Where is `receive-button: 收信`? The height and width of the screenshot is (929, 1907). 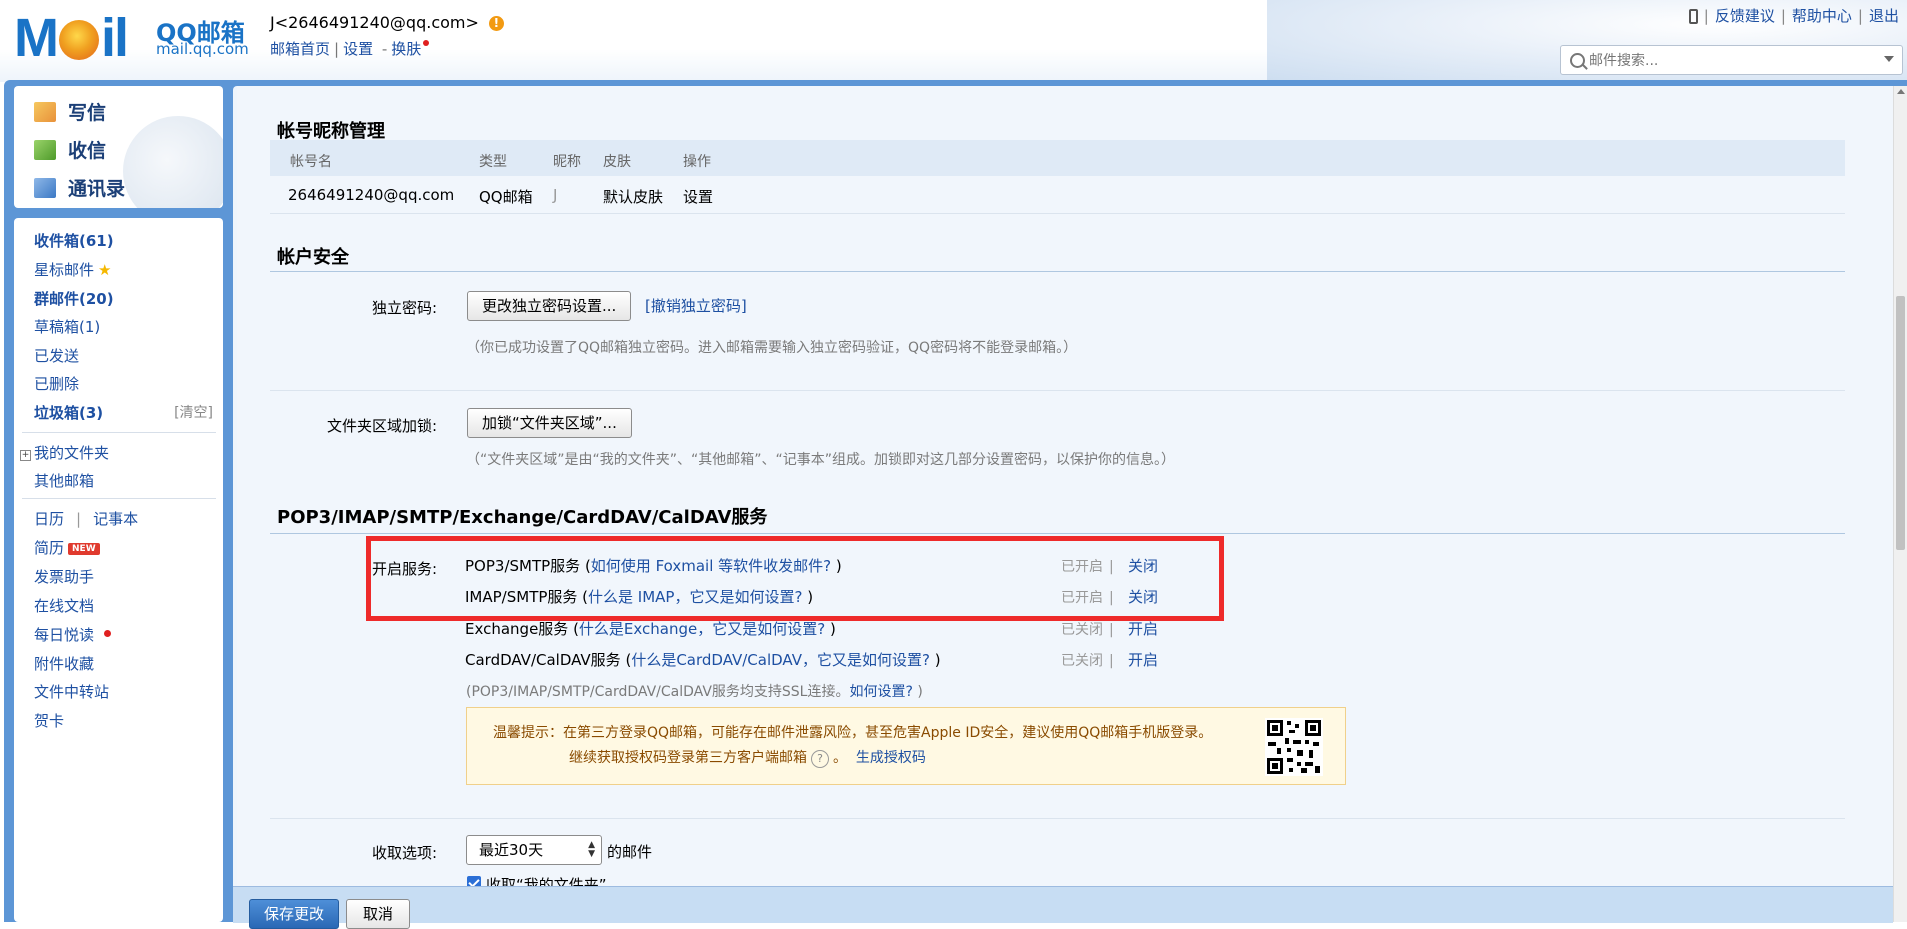
receive-button: 收信 is located at coordinates (70, 149).